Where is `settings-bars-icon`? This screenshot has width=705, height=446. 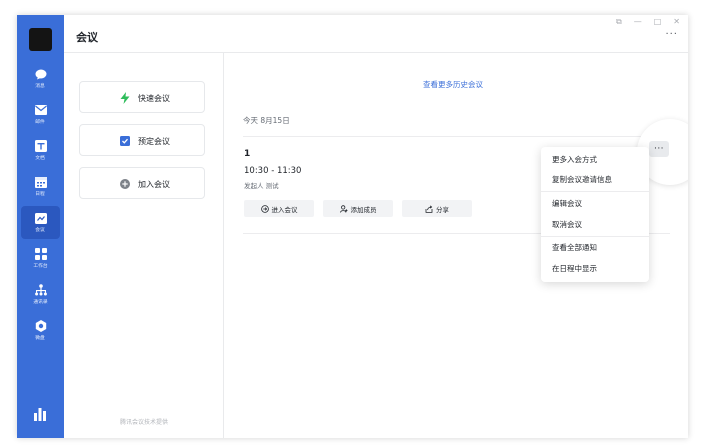
settings-bars-icon is located at coordinates (40, 414).